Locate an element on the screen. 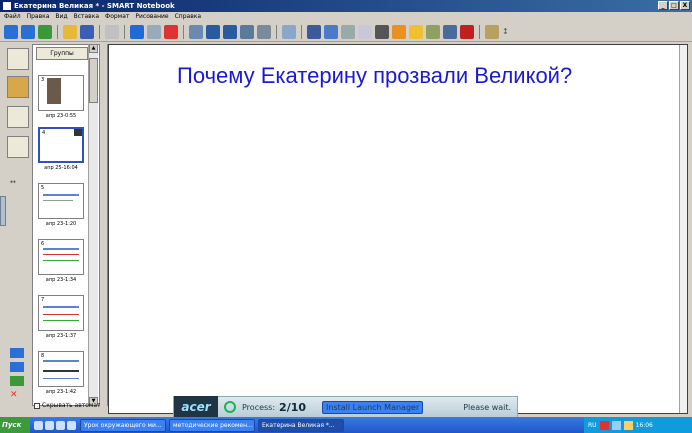  menu-view: Вид is located at coordinates (61, 17).